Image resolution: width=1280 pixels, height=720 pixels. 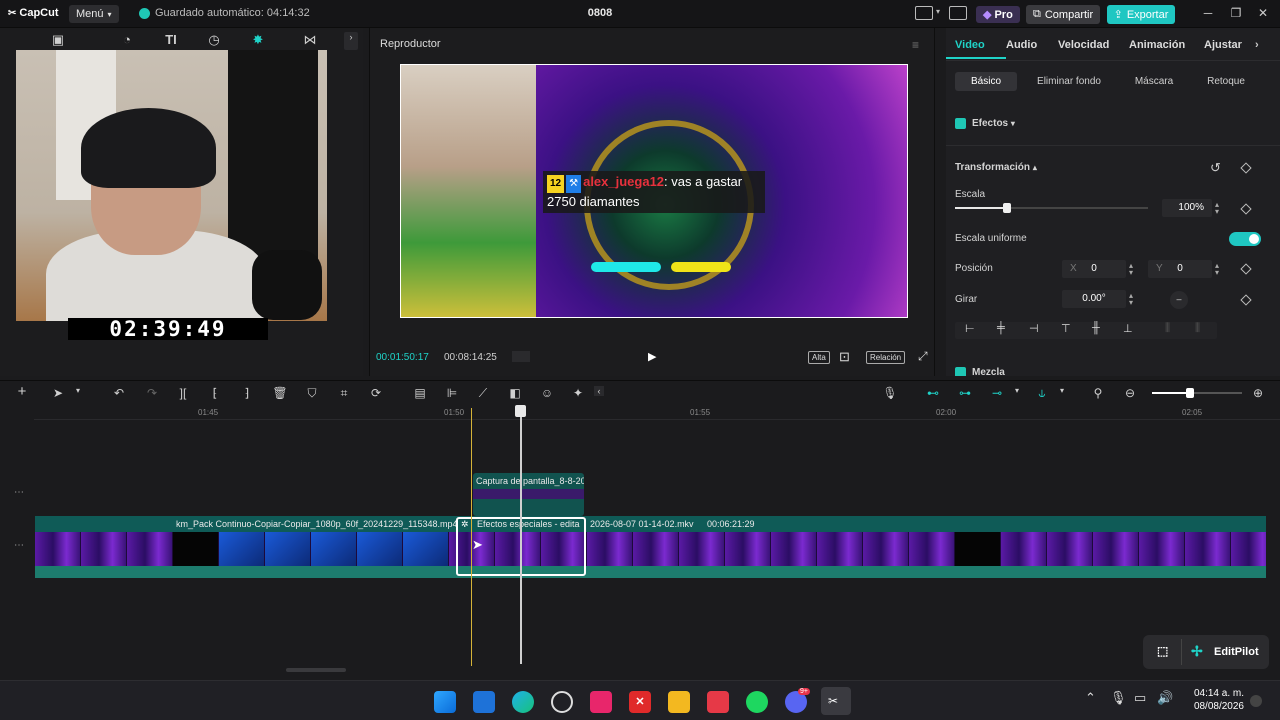 What do you see at coordinates (886, 357) in the screenshot?
I see `ratio-button: Relación` at bounding box center [886, 357].